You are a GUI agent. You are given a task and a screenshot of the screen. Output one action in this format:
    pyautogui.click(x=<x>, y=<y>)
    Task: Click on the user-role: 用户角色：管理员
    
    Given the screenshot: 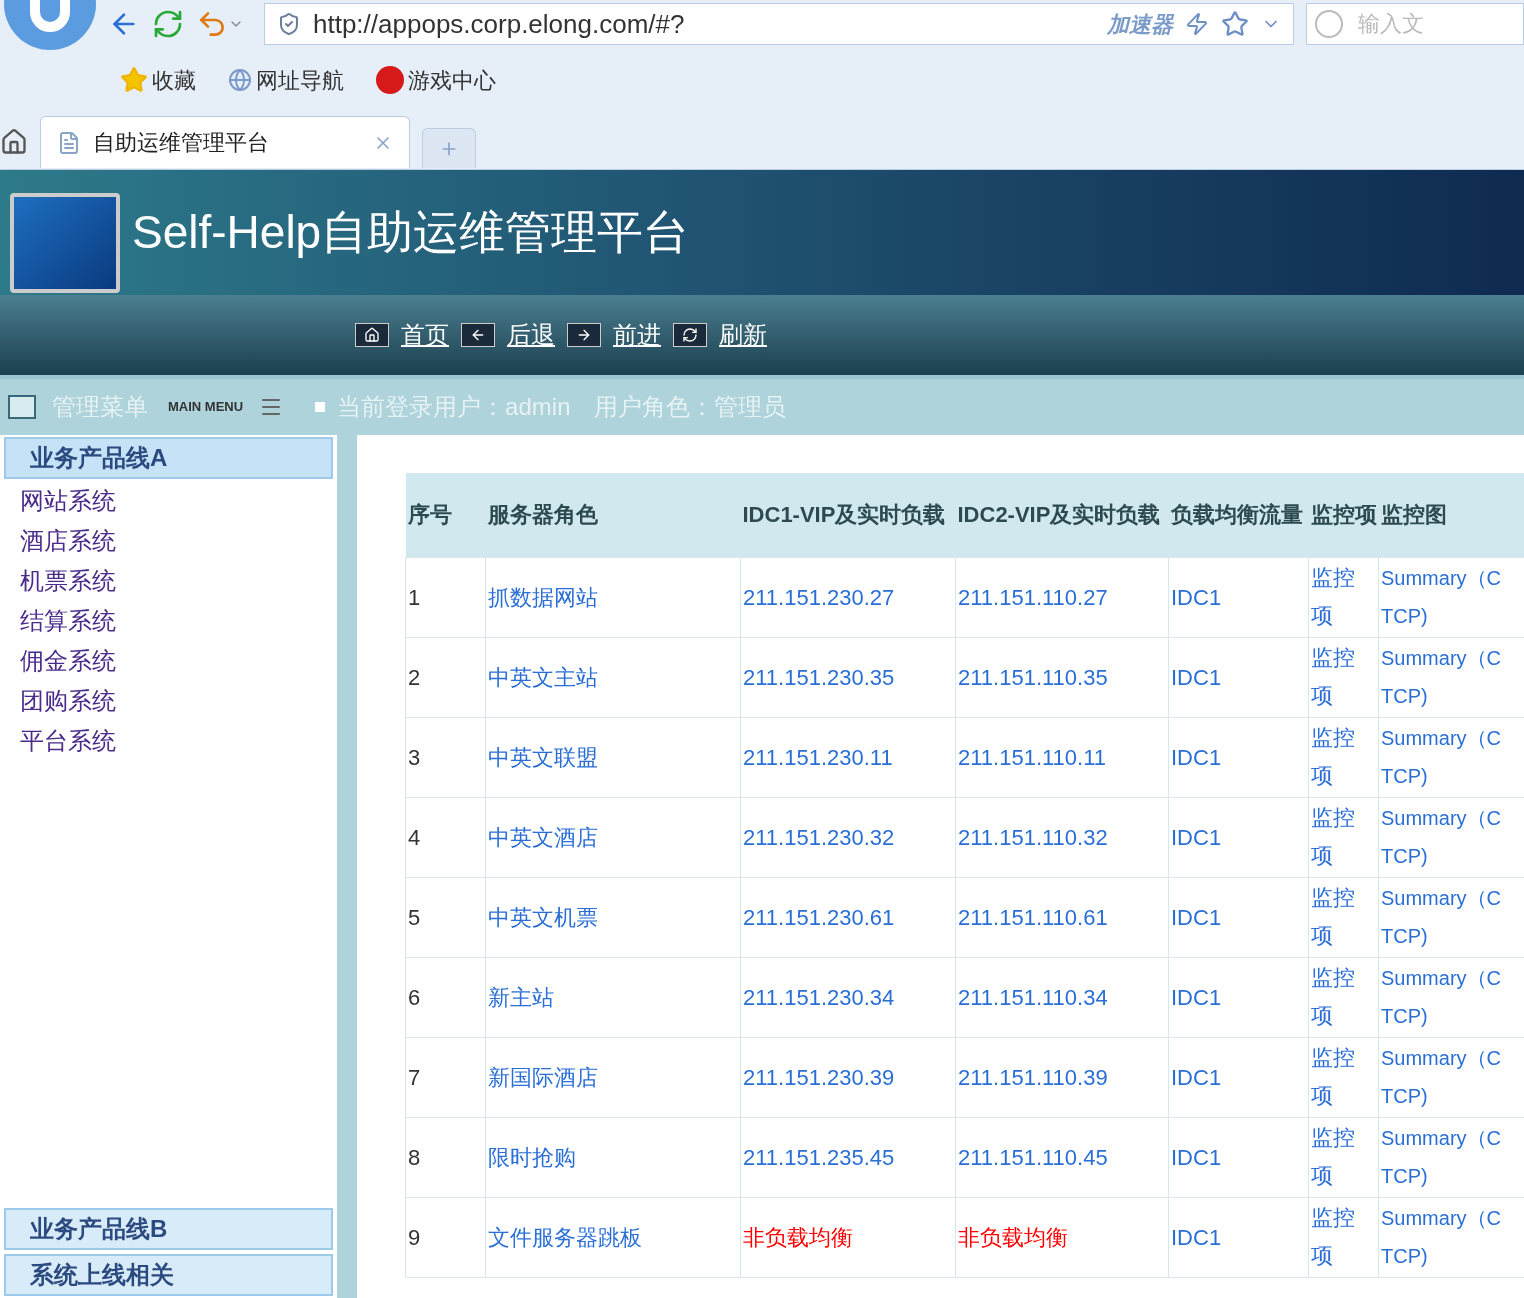 What is the action you would take?
    pyautogui.click(x=690, y=407)
    